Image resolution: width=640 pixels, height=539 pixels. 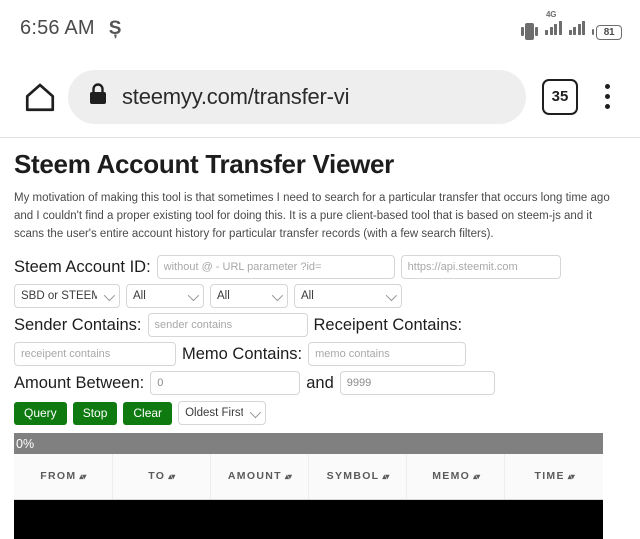 I want to click on column-label: MEMO, so click(x=451, y=476).